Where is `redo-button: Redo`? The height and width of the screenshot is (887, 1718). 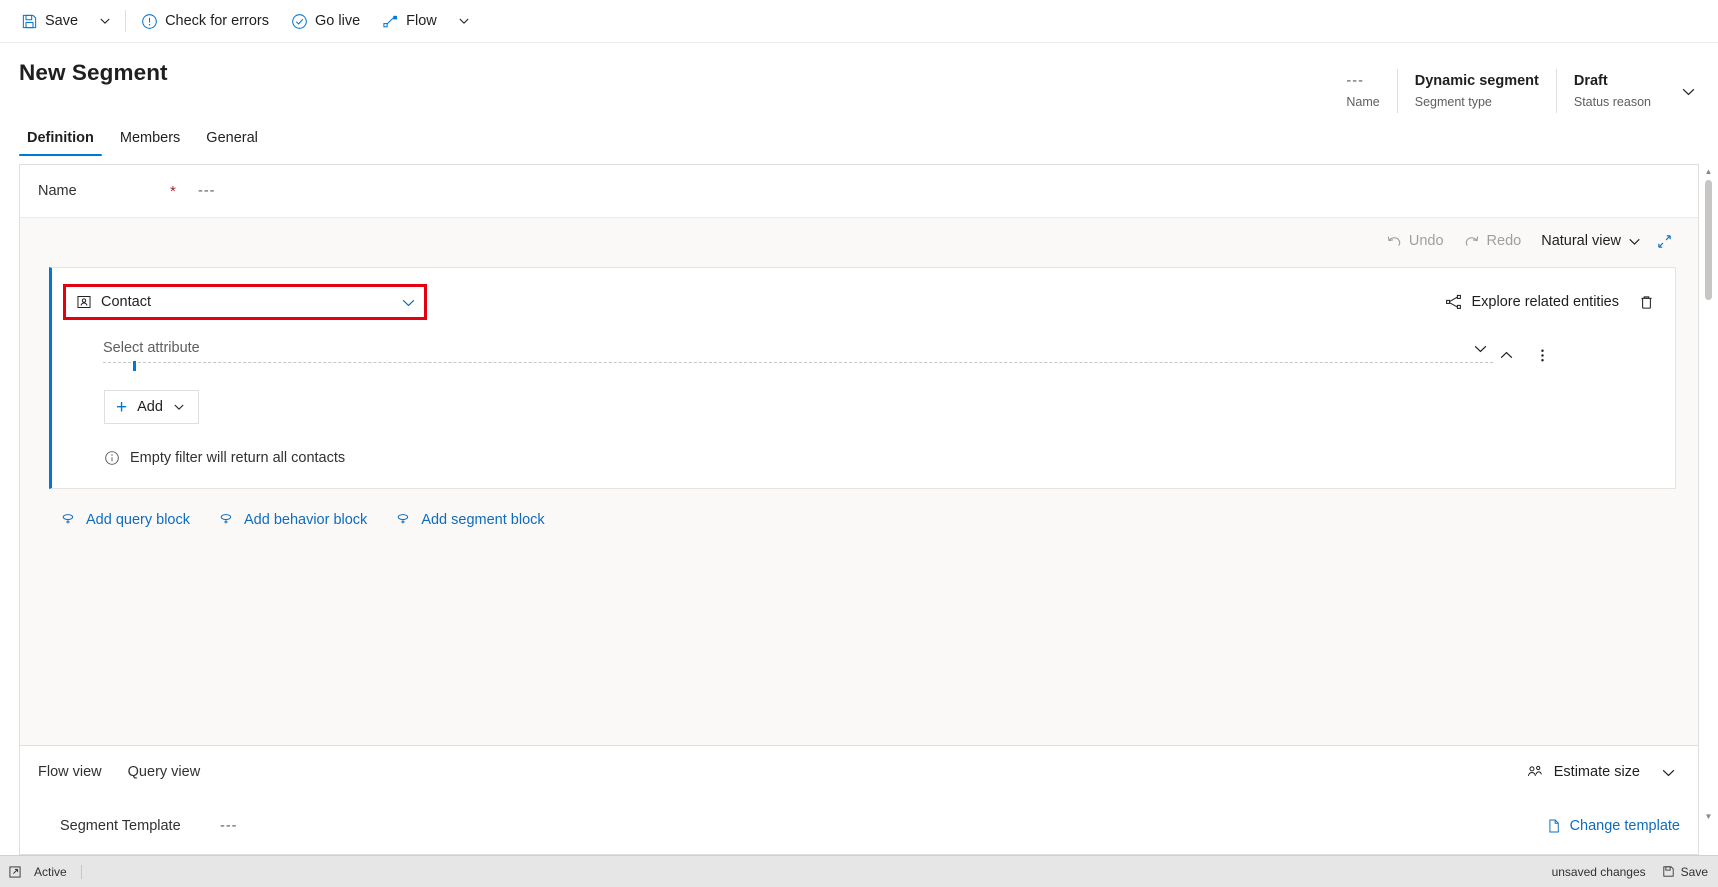
redo-button: Redo is located at coordinates (1493, 241).